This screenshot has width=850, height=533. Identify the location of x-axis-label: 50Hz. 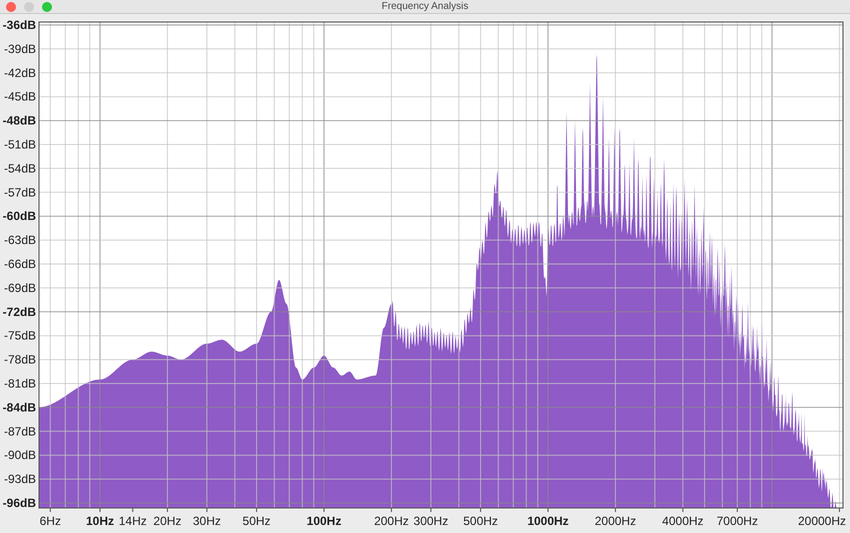
(256, 521).